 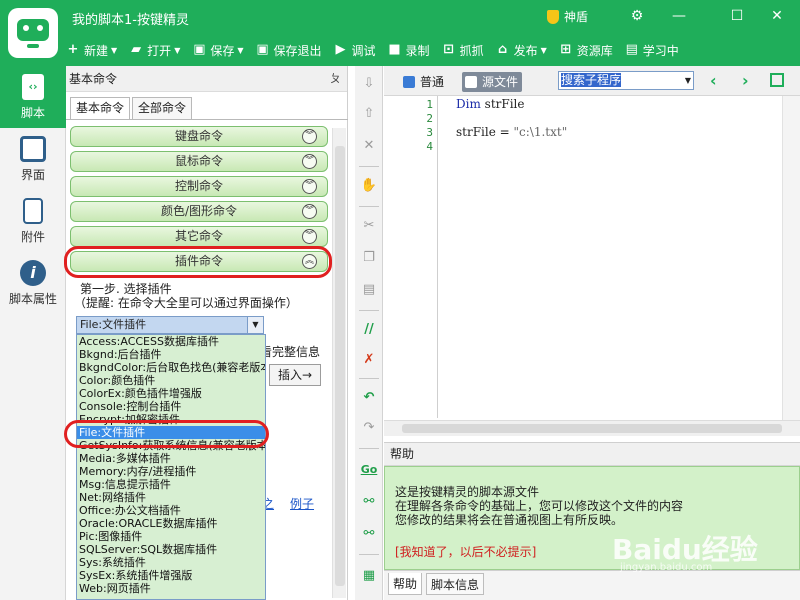 What do you see at coordinates (33, 33) in the screenshot?
I see `app-logo-icon` at bounding box center [33, 33].